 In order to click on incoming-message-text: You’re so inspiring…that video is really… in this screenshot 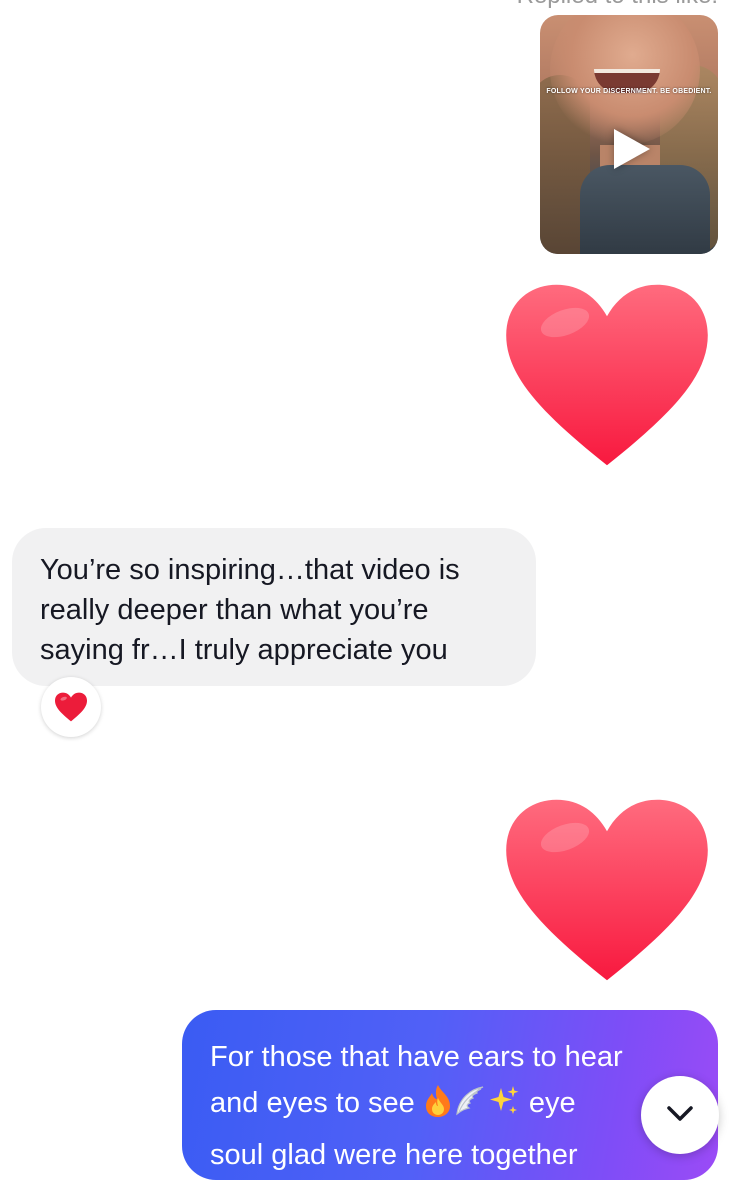, I will do `click(274, 610)`.